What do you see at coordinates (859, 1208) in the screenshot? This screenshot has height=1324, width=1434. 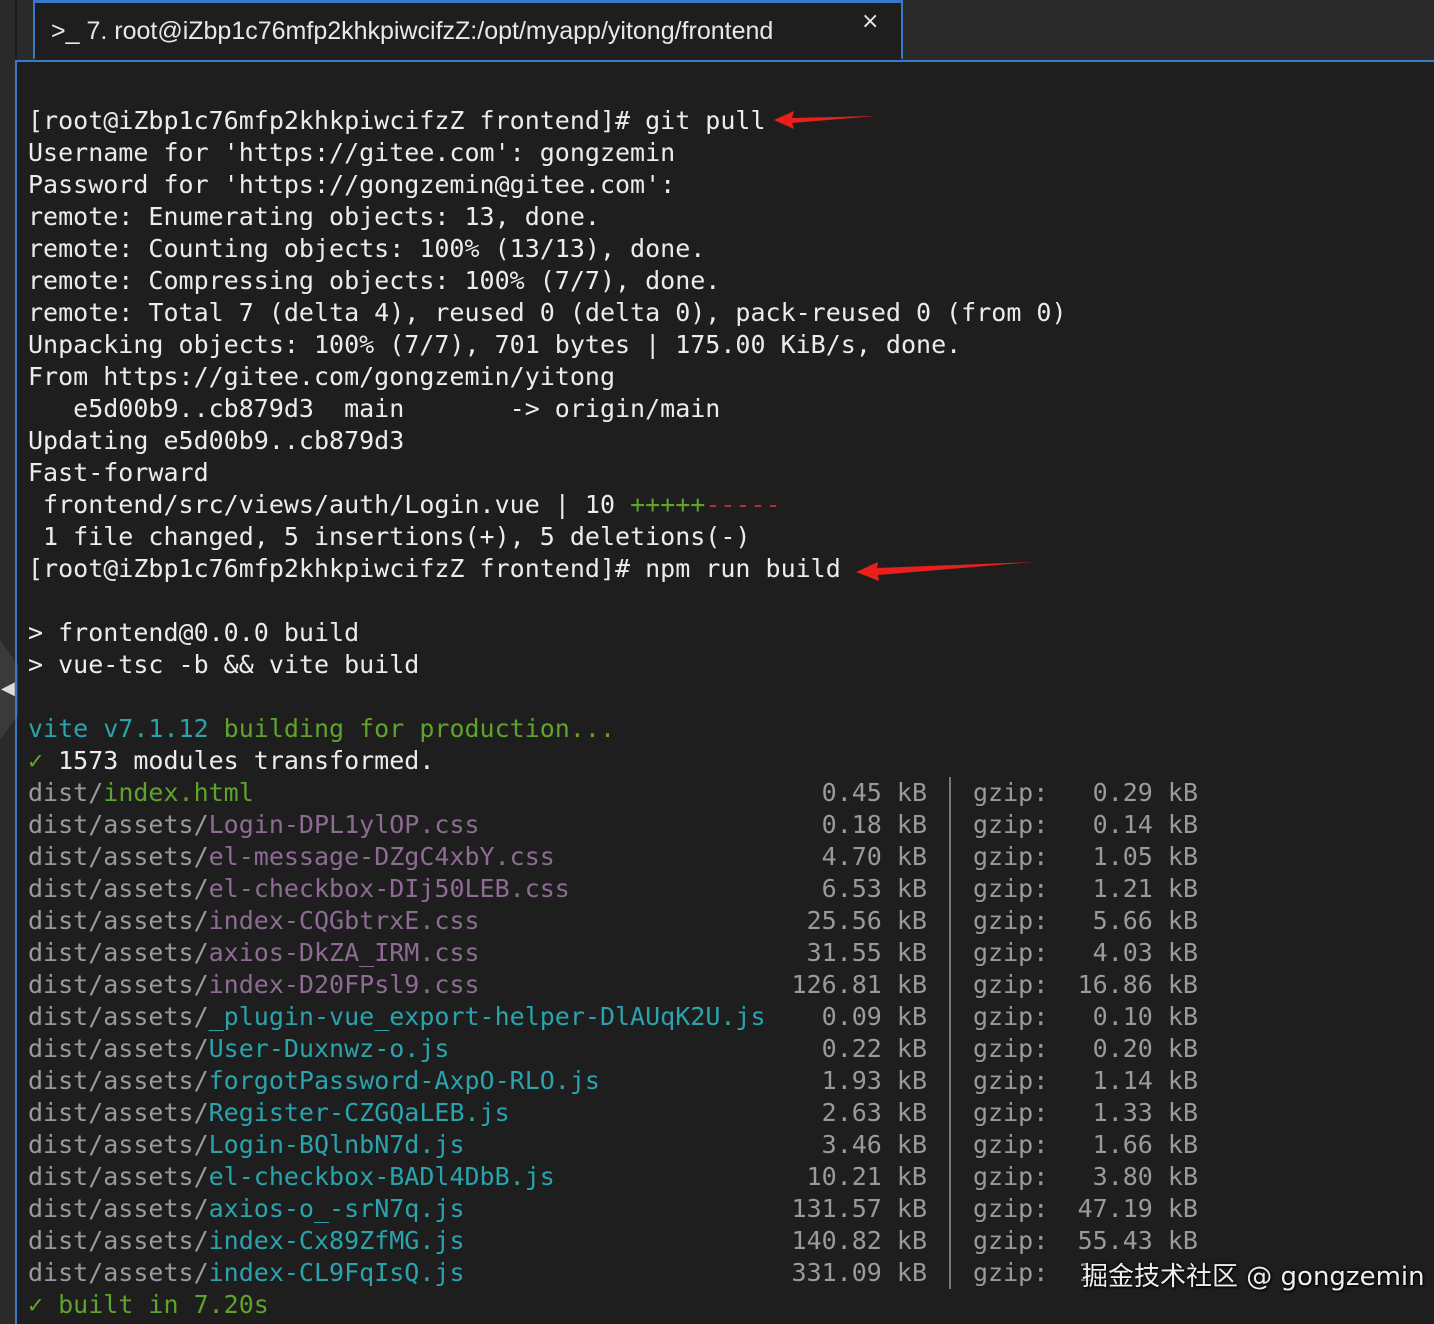 I see `file-size: 131.57 kB` at bounding box center [859, 1208].